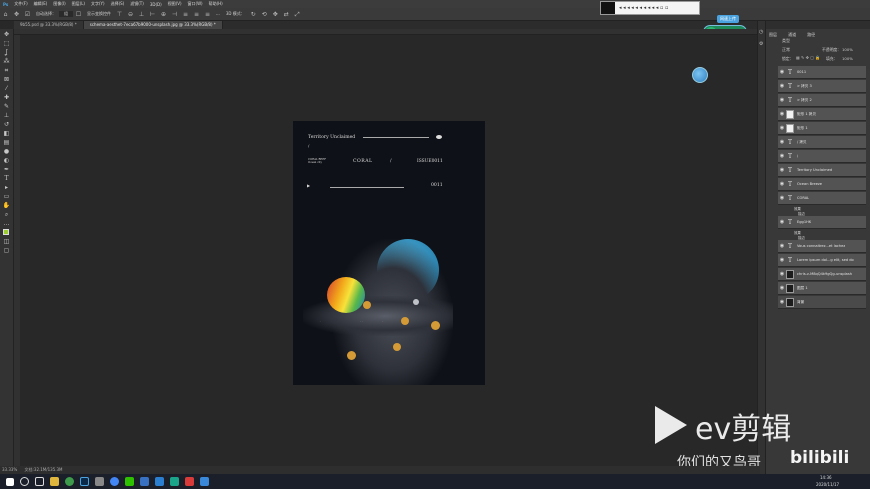  Describe the element at coordinates (786, 41) in the screenshot. I see `kind-filter: 类型` at that location.